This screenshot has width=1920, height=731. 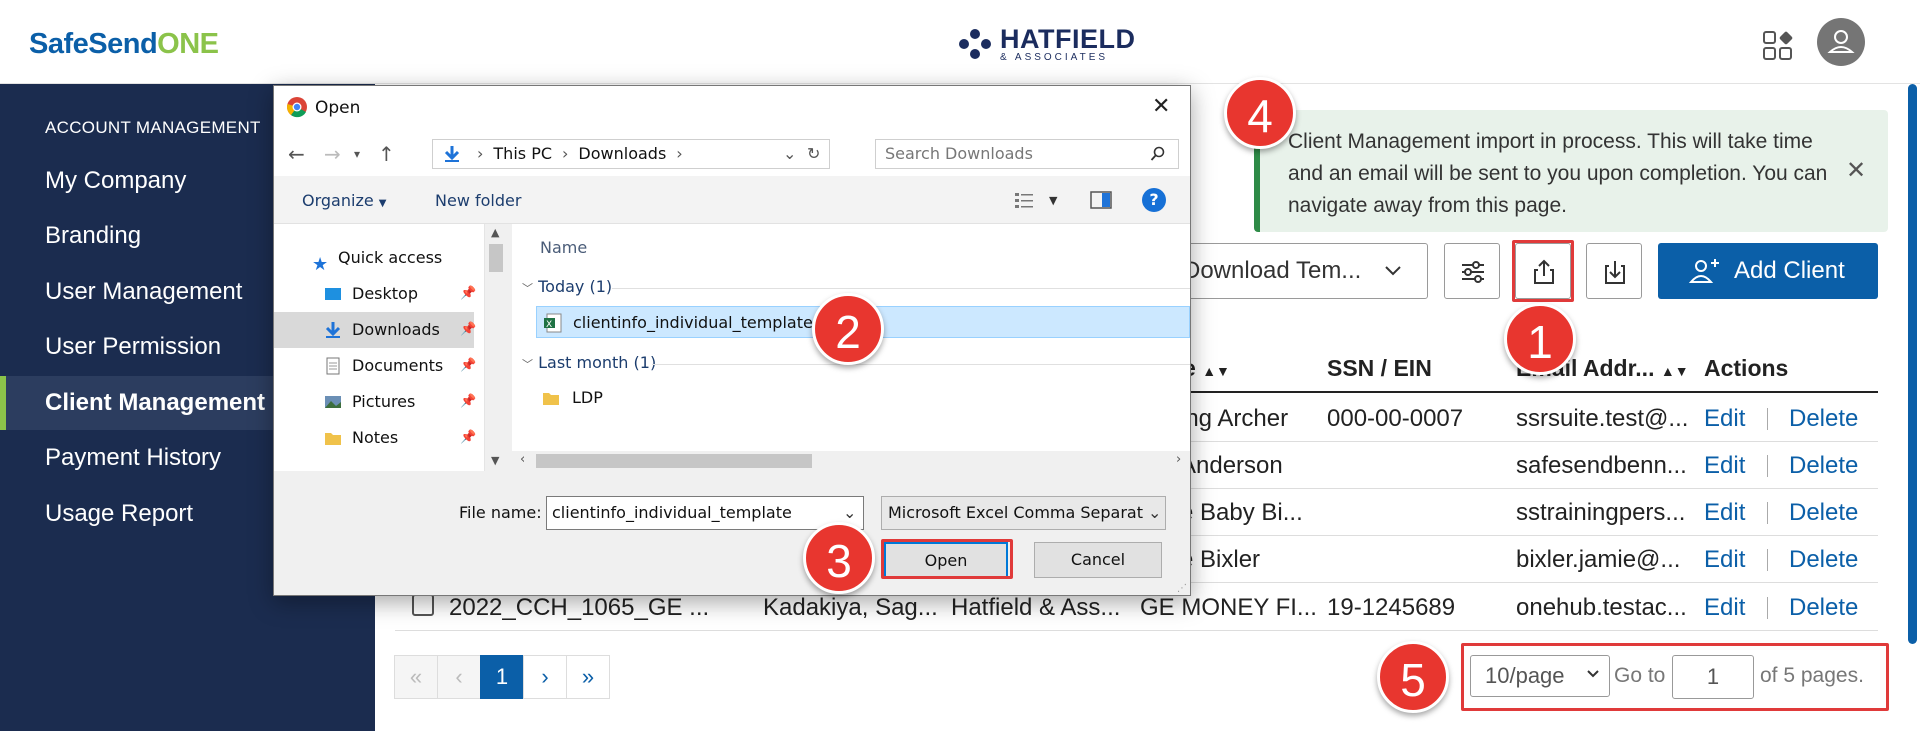 What do you see at coordinates (1841, 42) in the screenshot?
I see `user-avatar` at bounding box center [1841, 42].